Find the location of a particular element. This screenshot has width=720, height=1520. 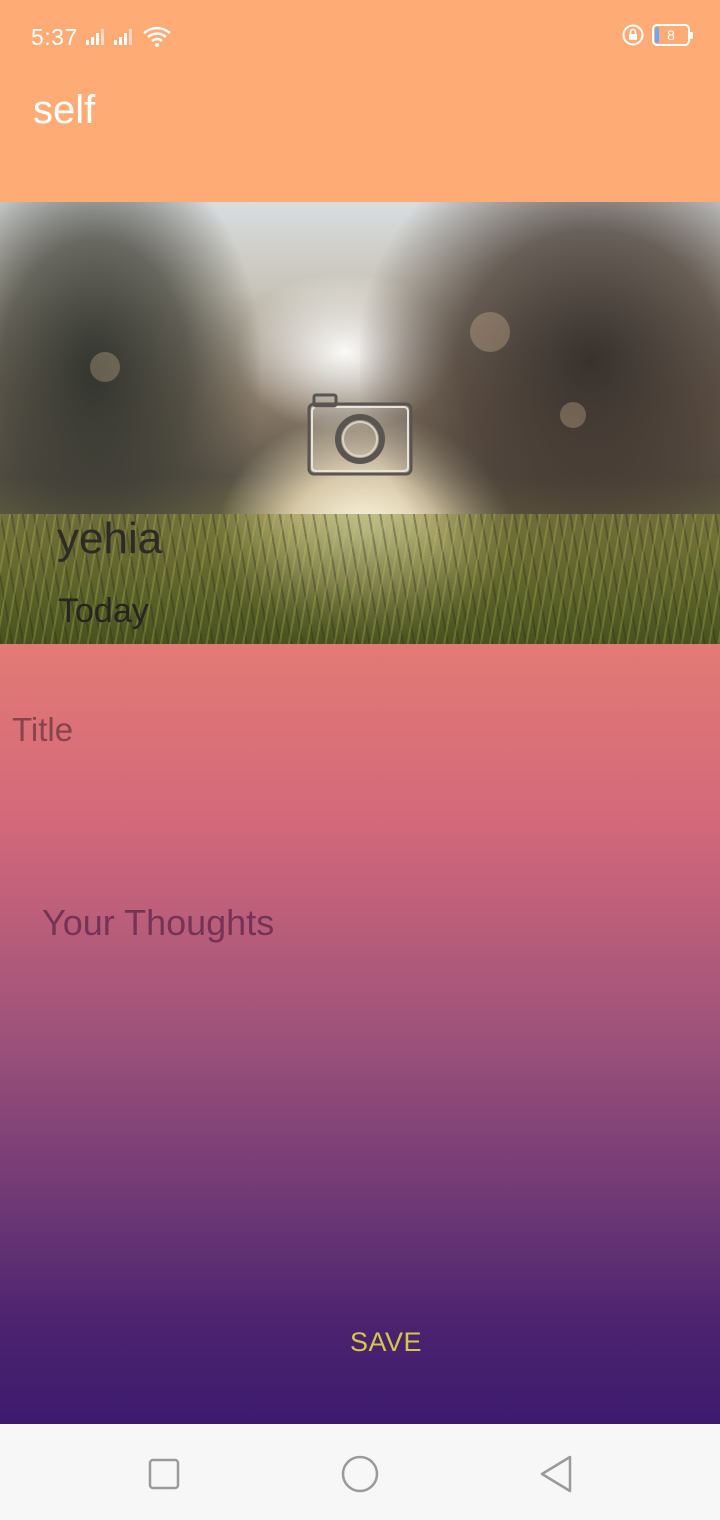

home-icon is located at coordinates (360, 1474).